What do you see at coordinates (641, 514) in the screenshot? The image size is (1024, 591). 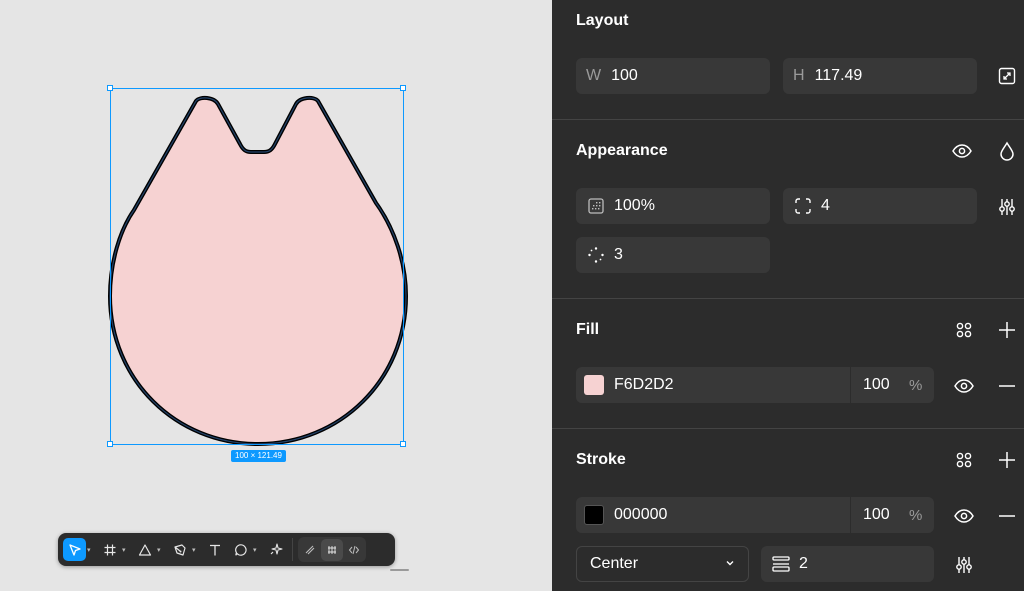 I see `stroke-hex-value: 000000` at bounding box center [641, 514].